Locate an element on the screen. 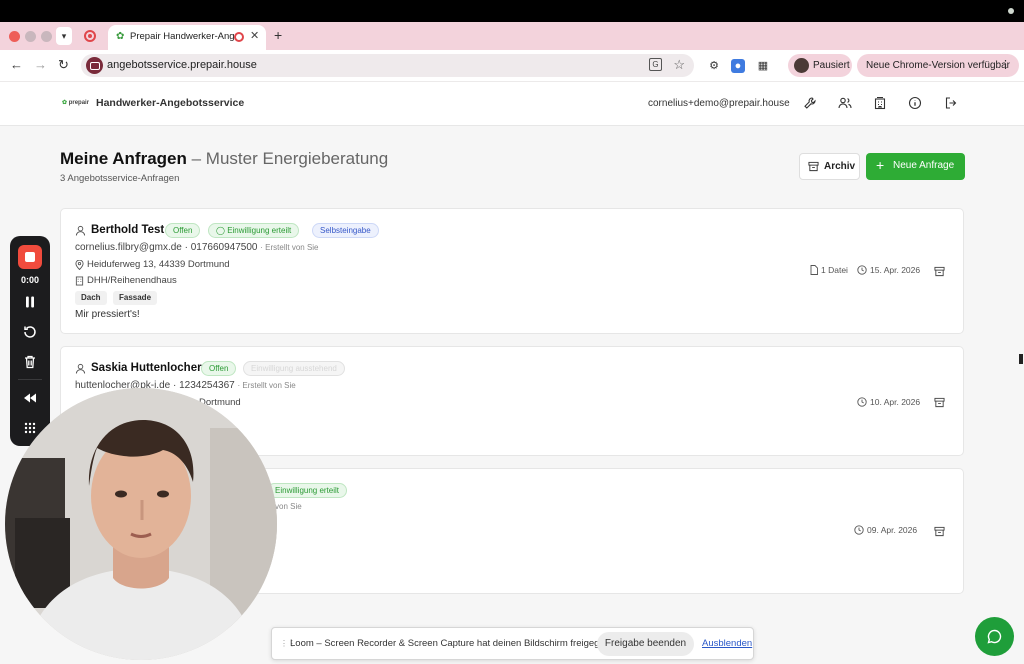  chrome-update-button: Neue Chrome-Version verfügbar ⋮ is located at coordinates (938, 65).